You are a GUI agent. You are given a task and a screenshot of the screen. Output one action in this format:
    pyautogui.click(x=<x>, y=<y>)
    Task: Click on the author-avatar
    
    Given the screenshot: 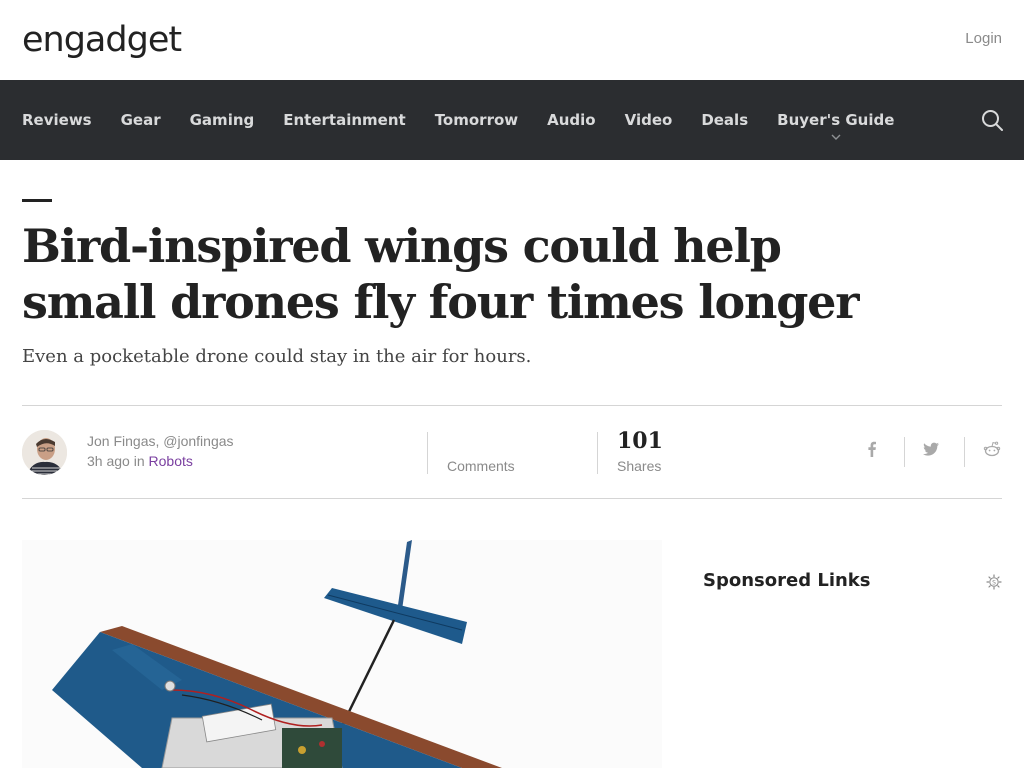 What is the action you would take?
    pyautogui.click(x=44, y=452)
    